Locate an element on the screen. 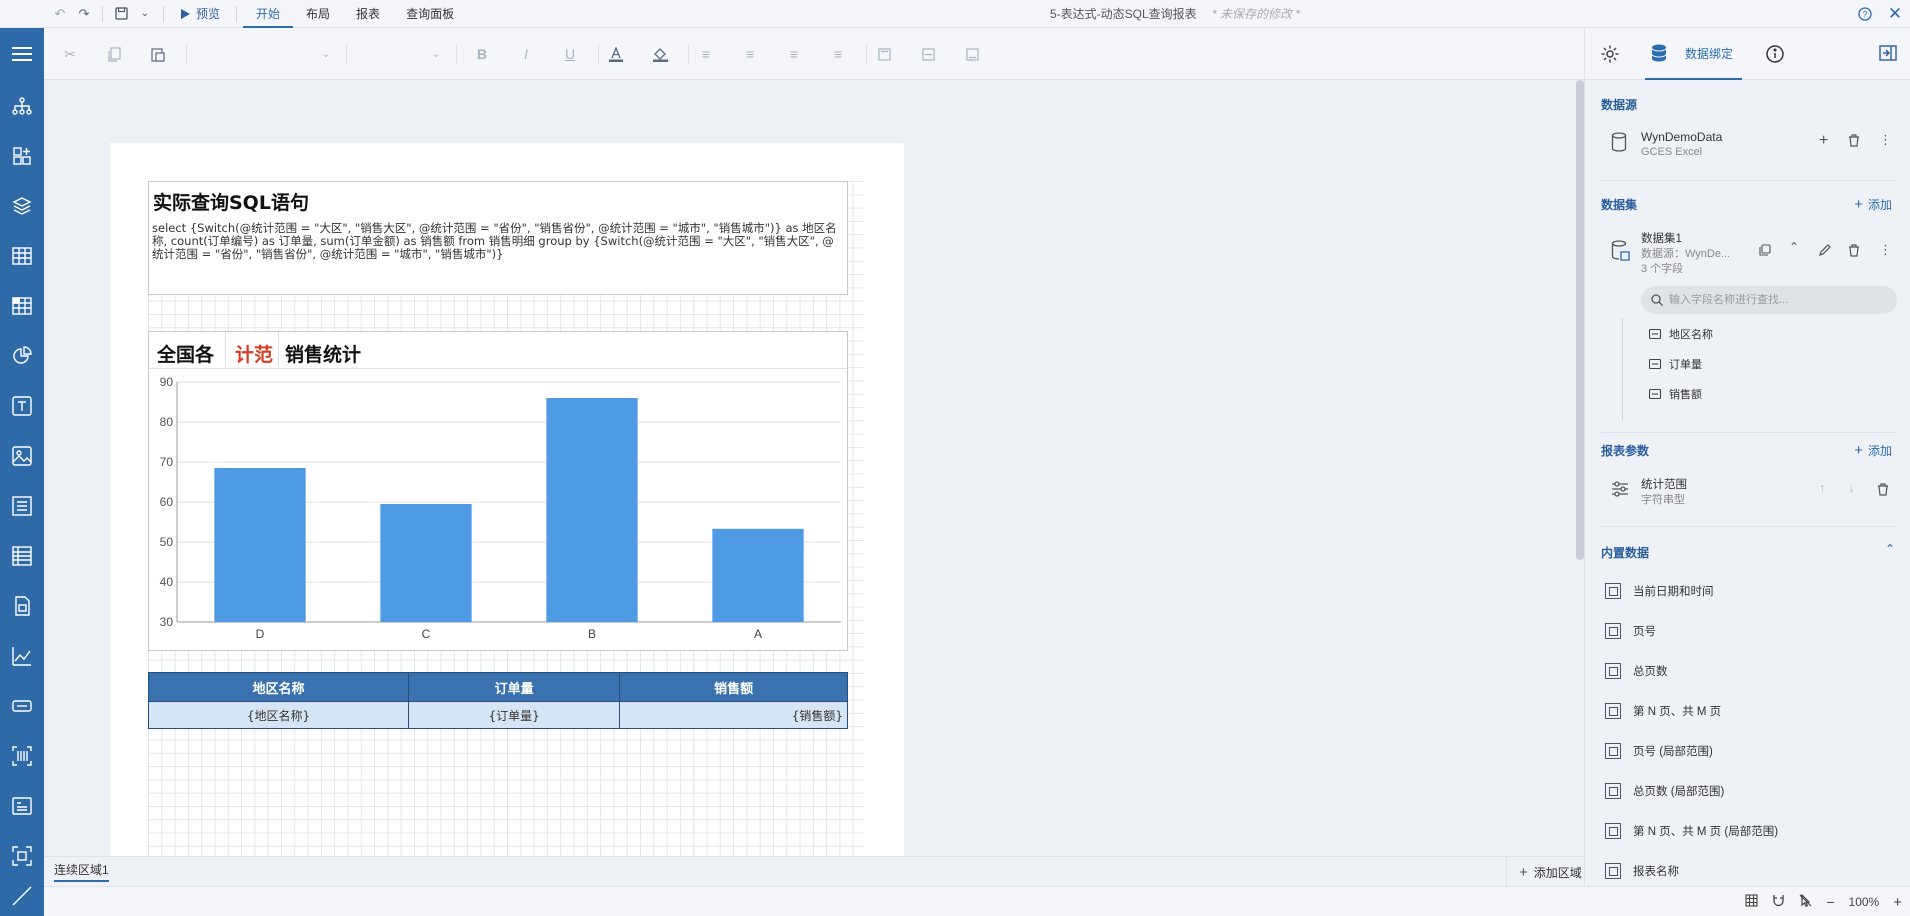  underline-icon: U is located at coordinates (570, 54).